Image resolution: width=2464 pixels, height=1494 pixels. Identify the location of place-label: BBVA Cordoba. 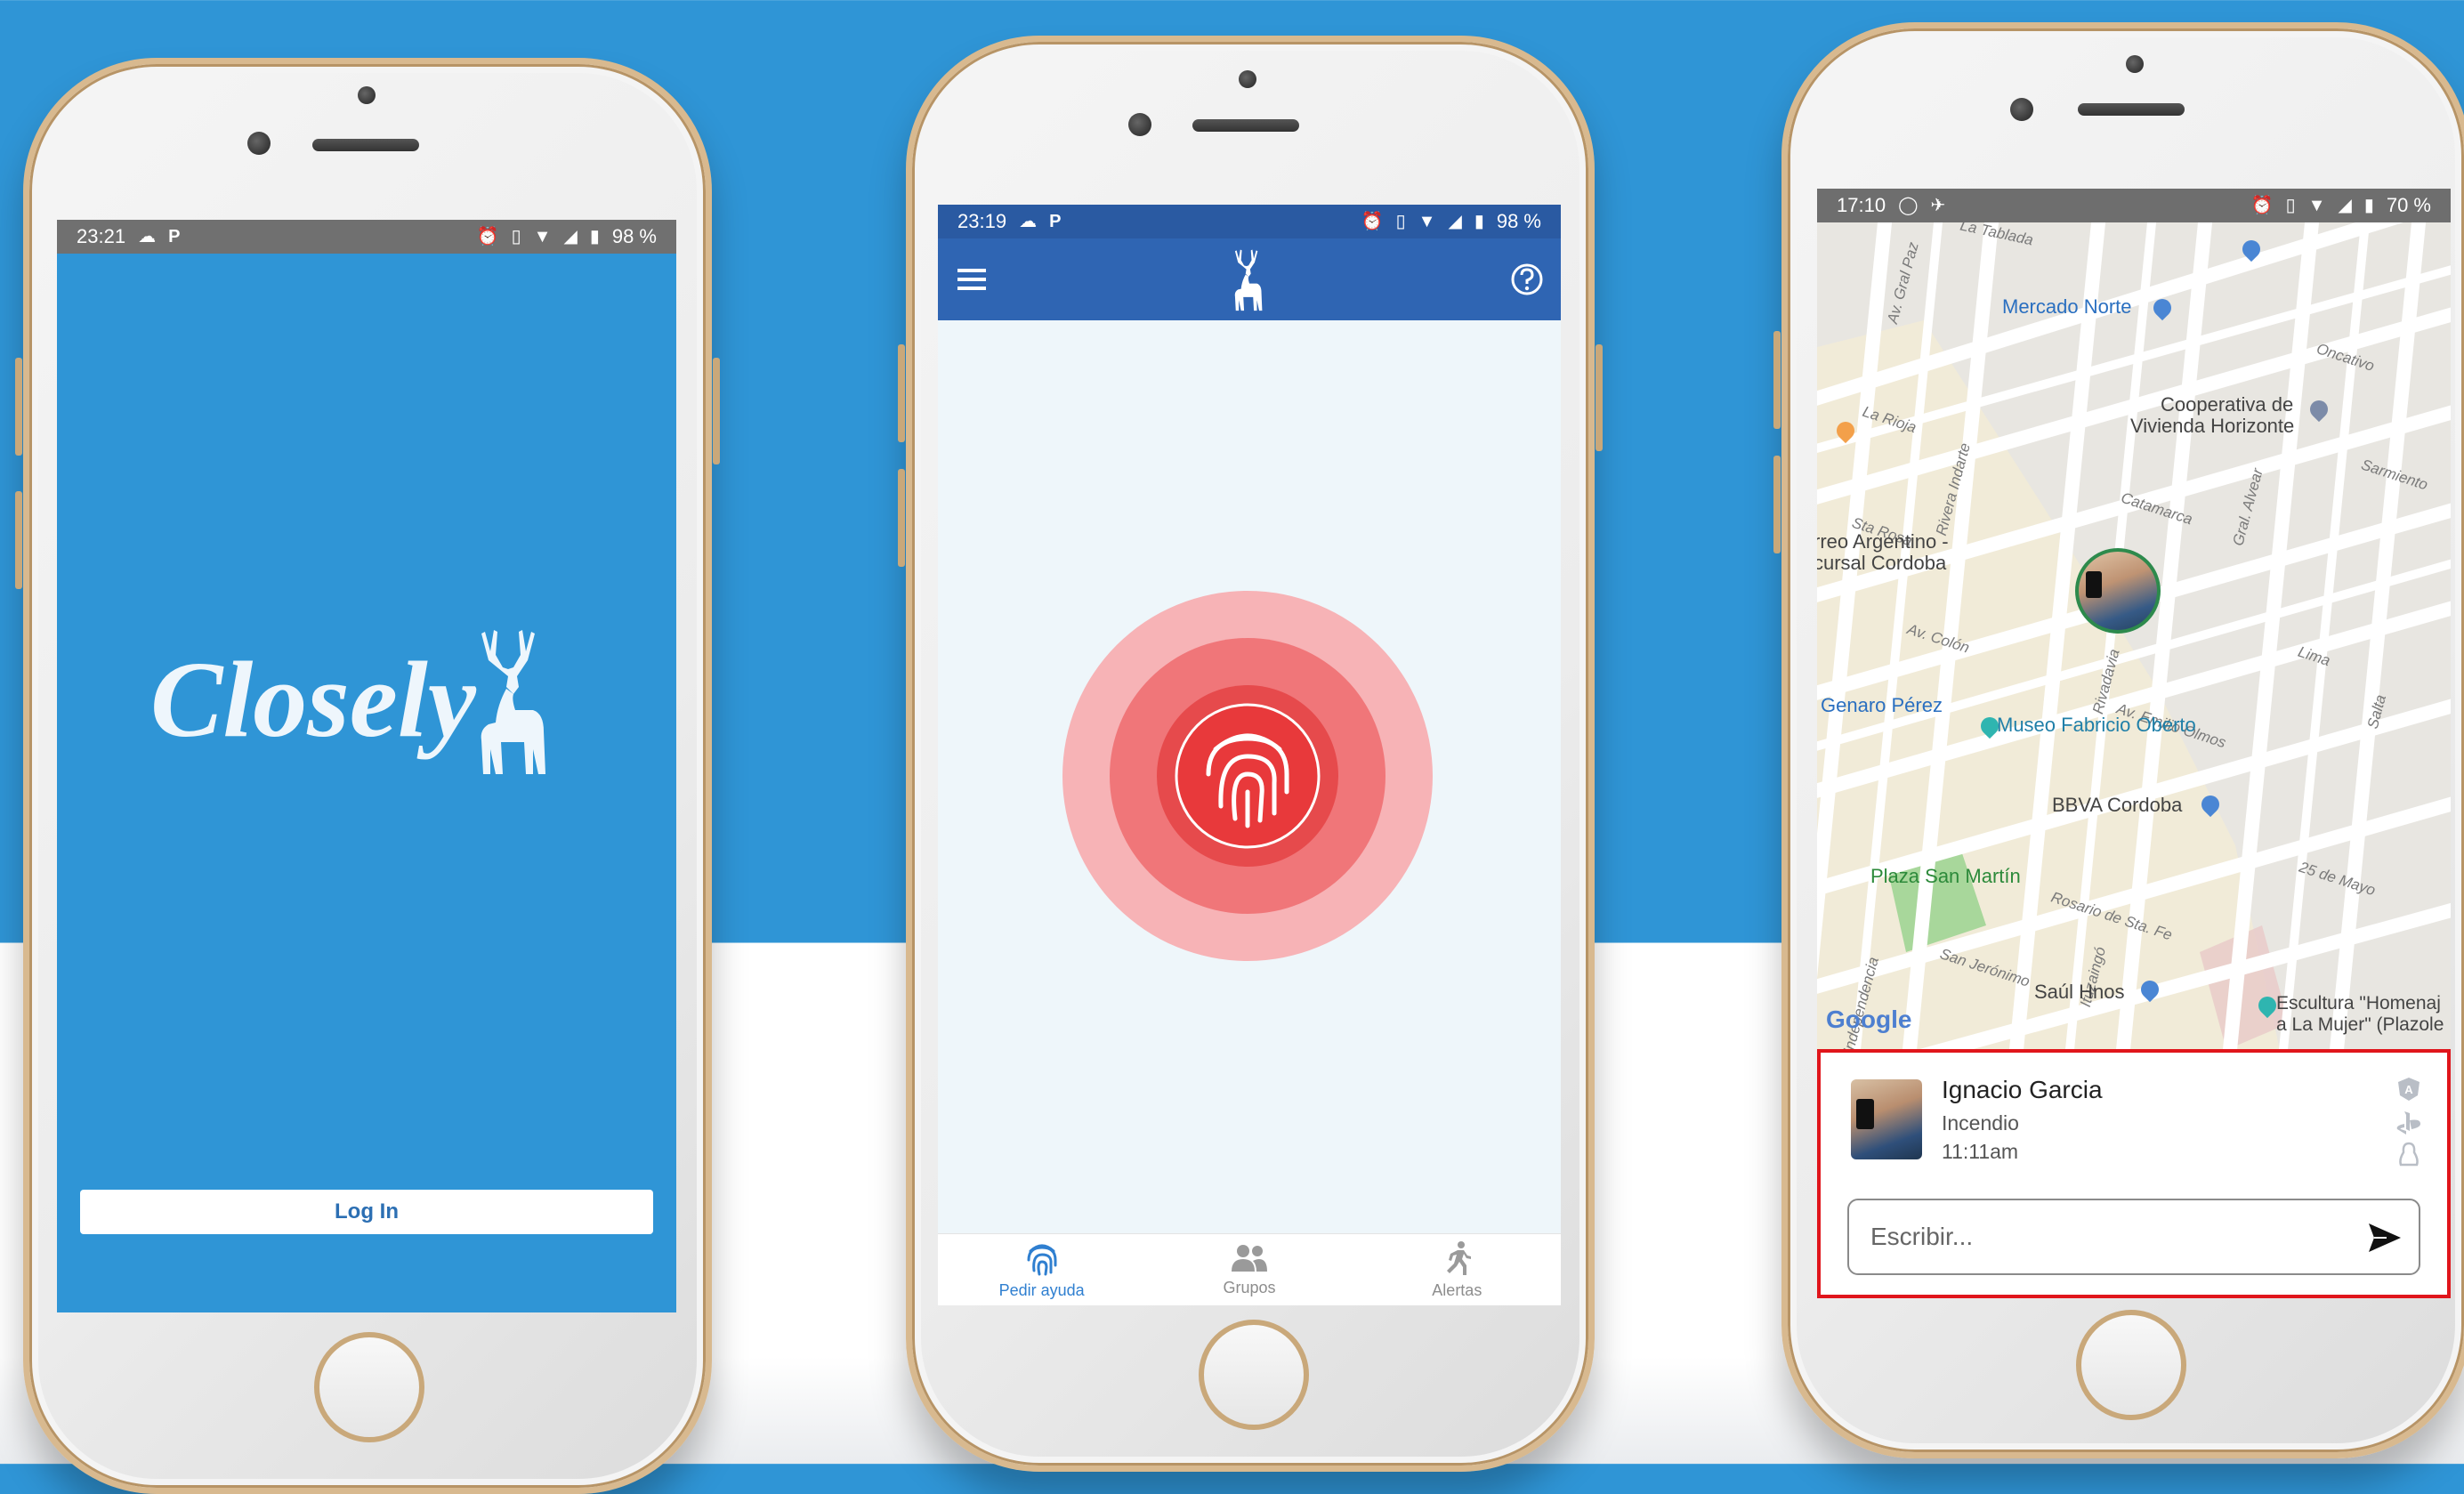
(2117, 805).